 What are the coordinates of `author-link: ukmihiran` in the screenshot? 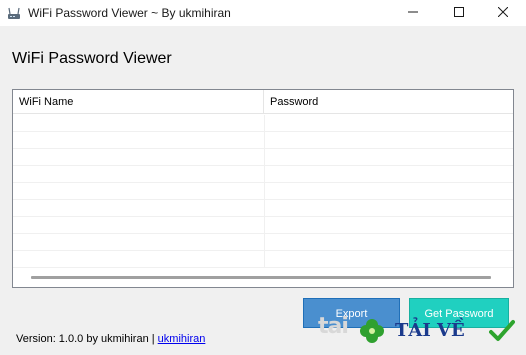 It's located at (182, 339).